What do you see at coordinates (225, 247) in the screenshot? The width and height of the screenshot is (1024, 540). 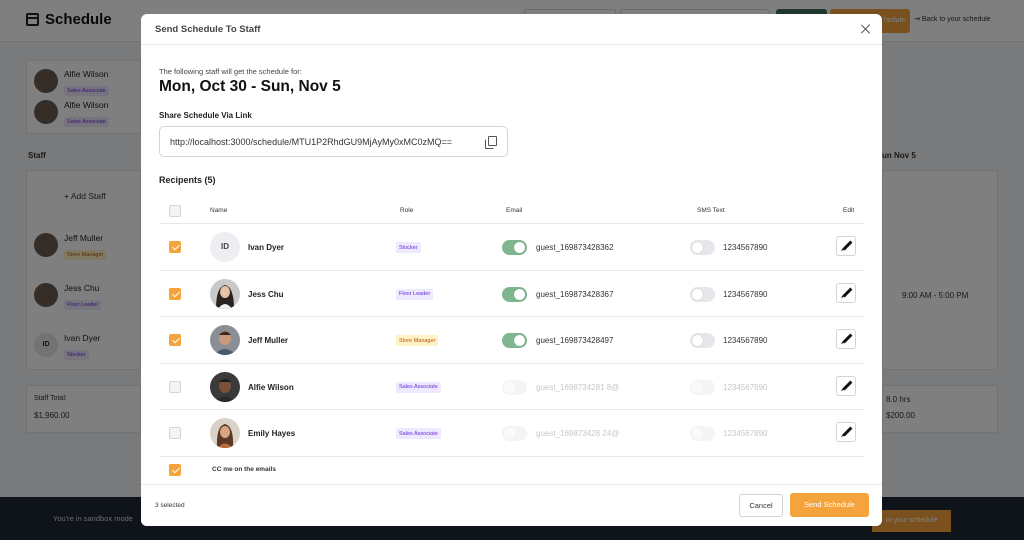 I see `avatar-initials: ID` at bounding box center [225, 247].